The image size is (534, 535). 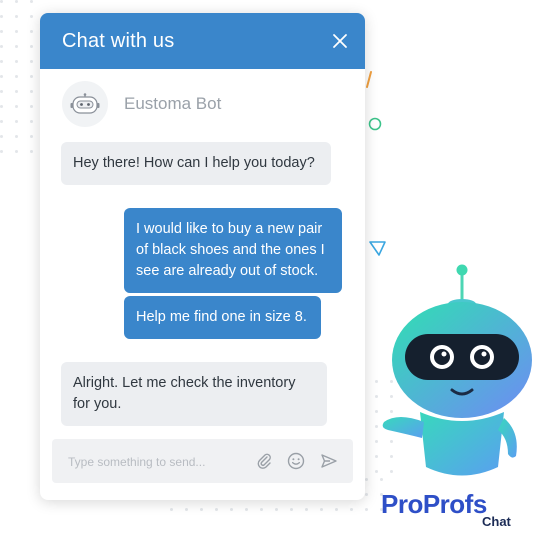 What do you see at coordinates (196, 163) in the screenshot?
I see `message-bot-1: Hey there! How can I help you today?` at bounding box center [196, 163].